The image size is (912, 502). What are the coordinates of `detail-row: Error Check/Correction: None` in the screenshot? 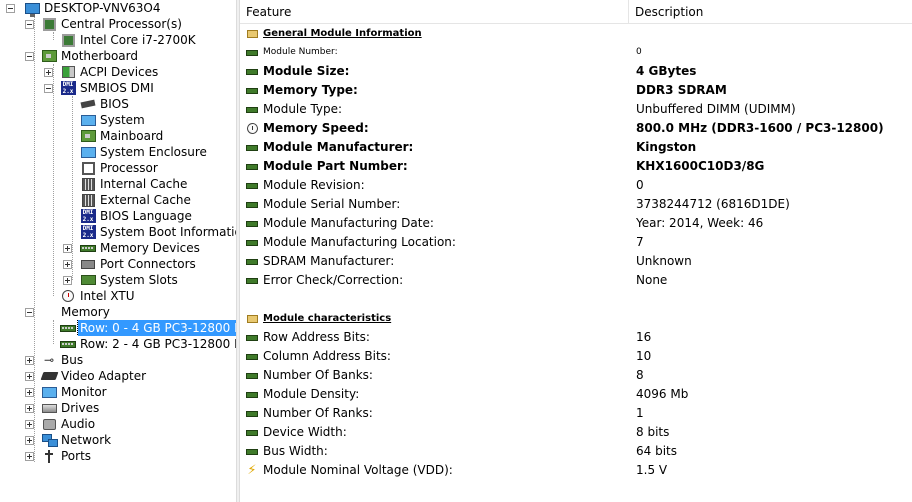 It's located at (576, 280).